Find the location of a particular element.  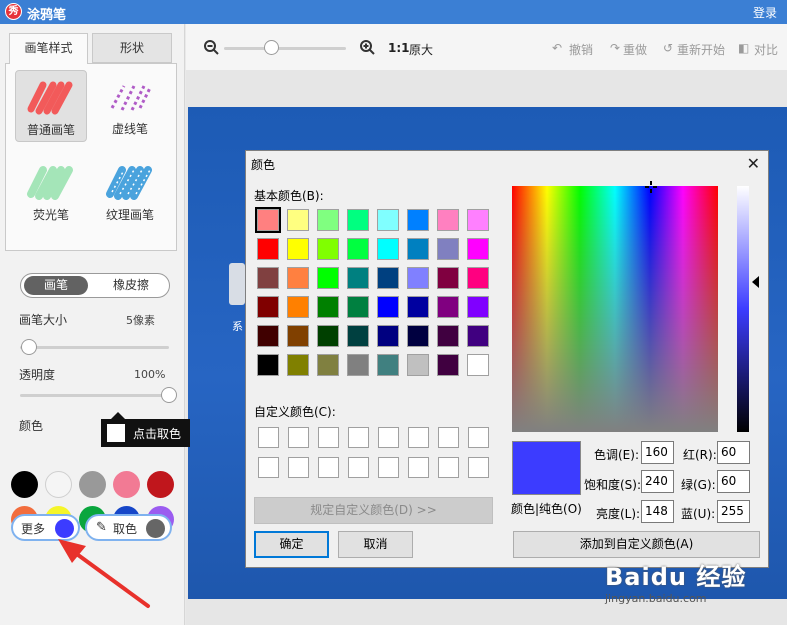

mode-brush-button: 画笔 is located at coordinates (56, 285).